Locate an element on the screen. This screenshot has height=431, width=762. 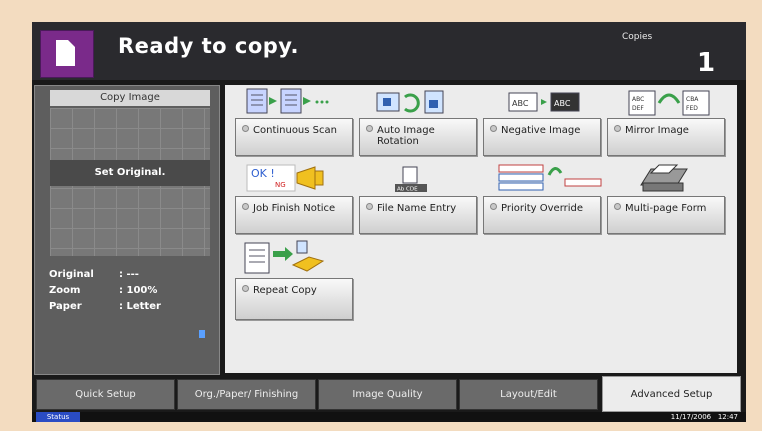
button-label: Repeat Copy is located at coordinates (285, 290).